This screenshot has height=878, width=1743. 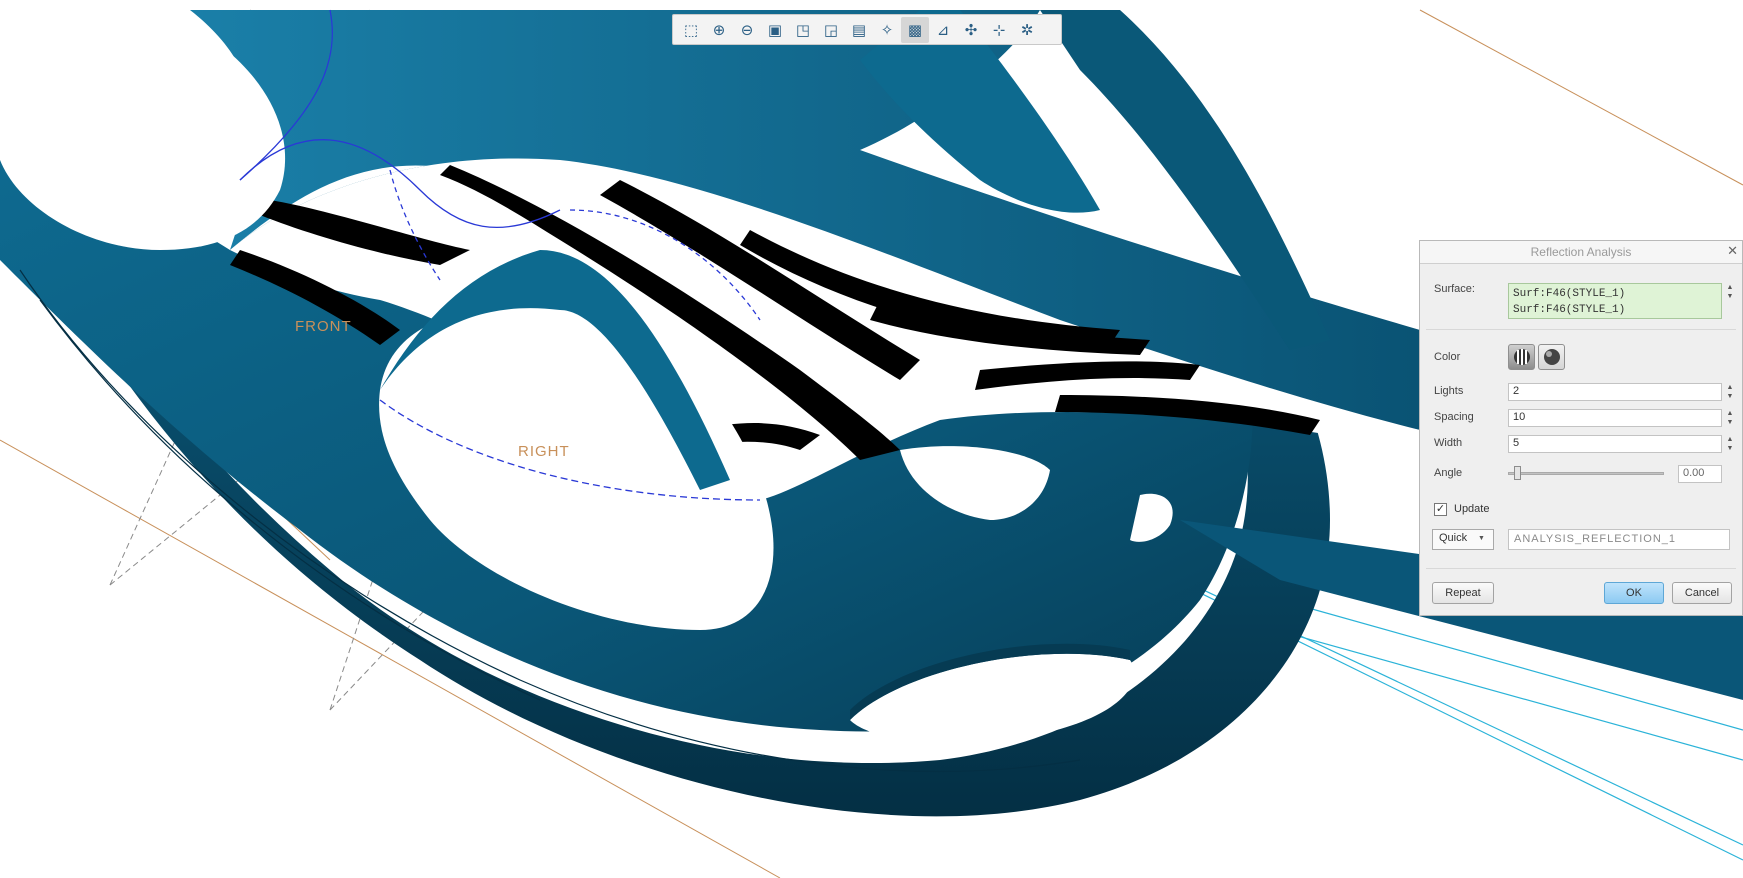 I want to click on zebra-stripes-color-button, so click(x=1521, y=357).